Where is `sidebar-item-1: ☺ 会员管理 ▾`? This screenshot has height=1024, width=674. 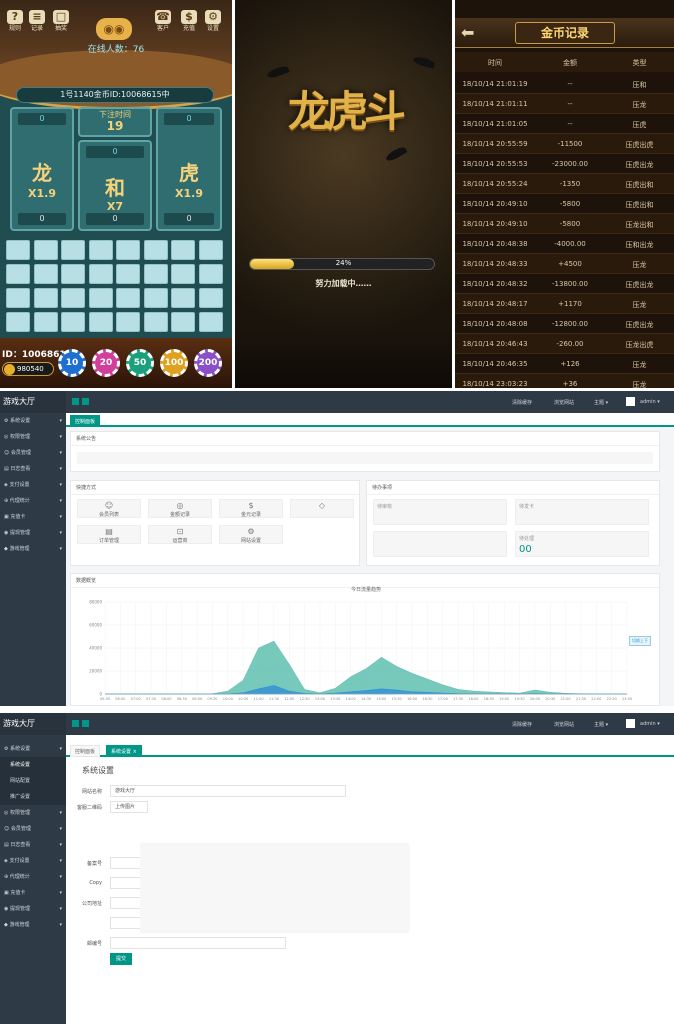
sidebar-item-1: ☺ 会员管理 ▾ is located at coordinates (33, 829).